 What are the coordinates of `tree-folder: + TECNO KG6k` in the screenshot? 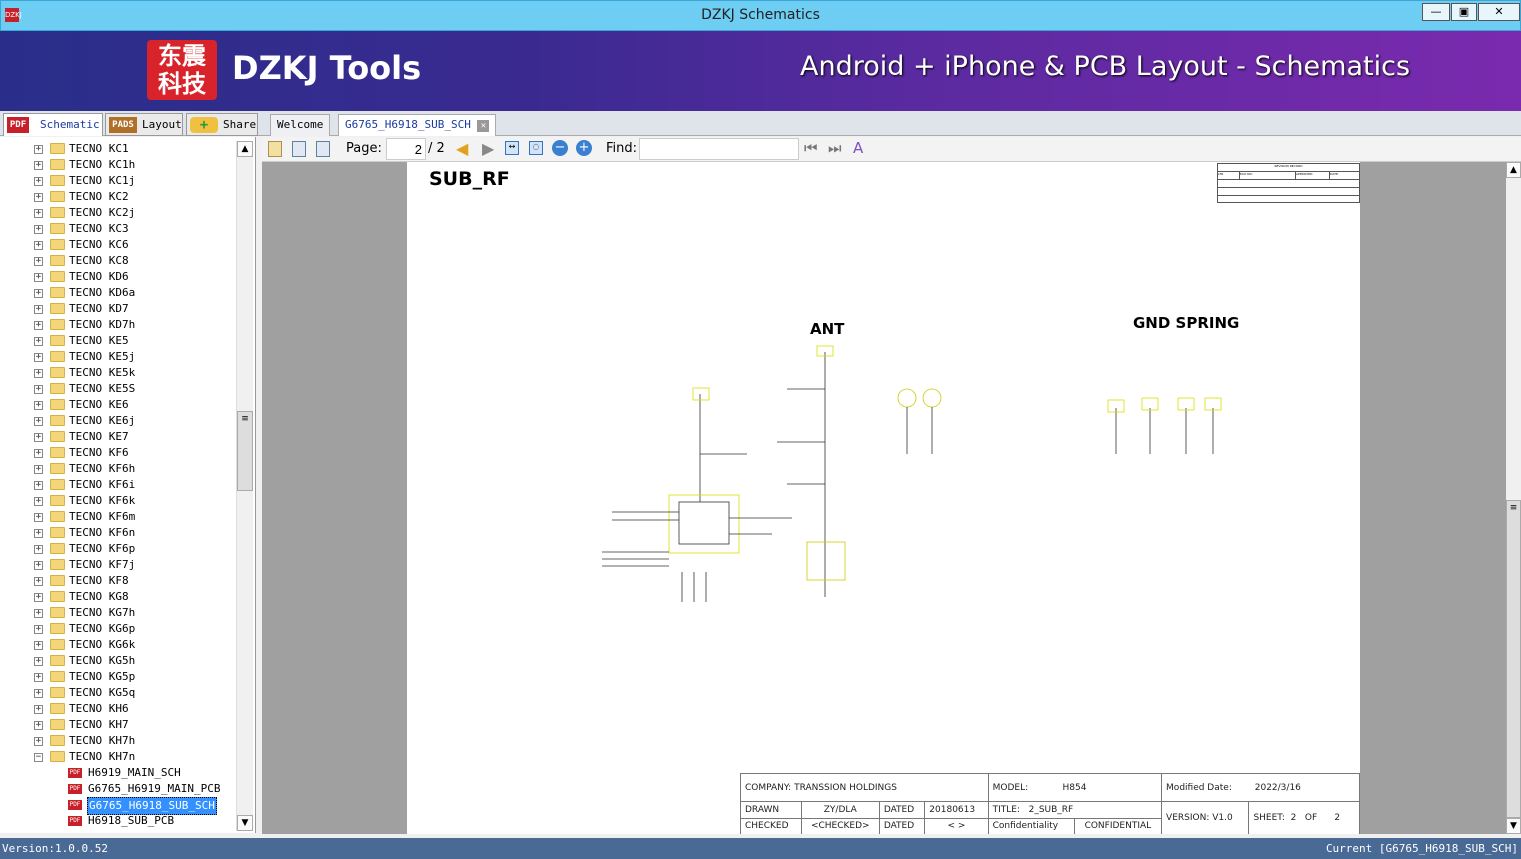 It's located at (118, 645).